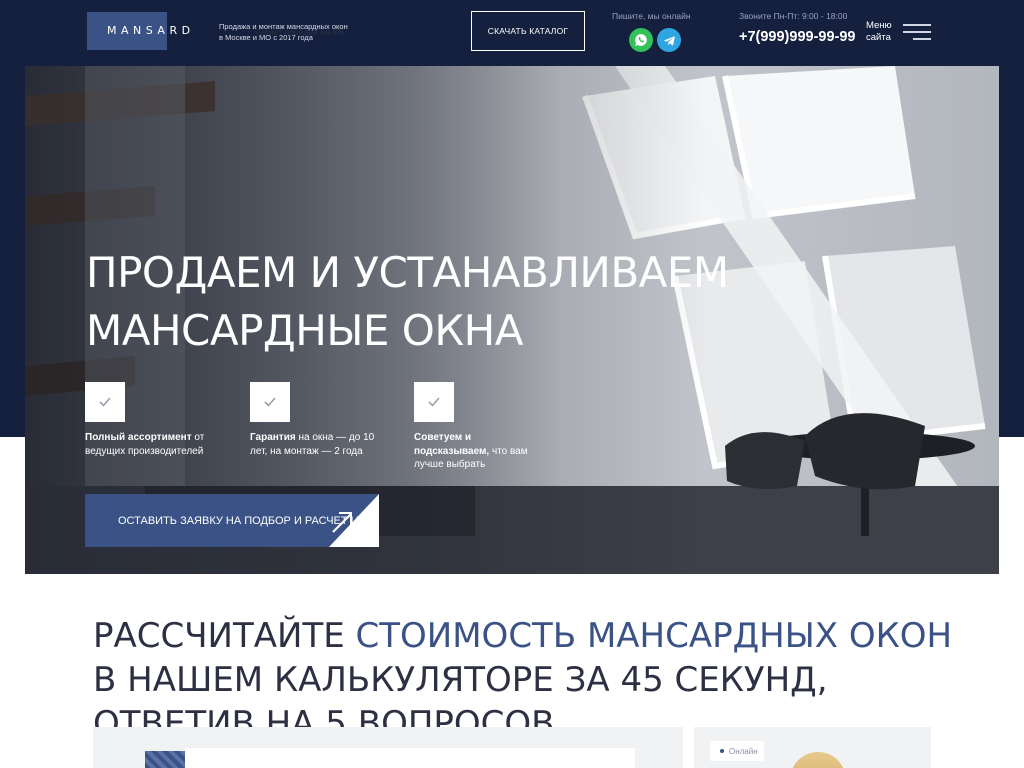  I want to click on online-dot-icon, so click(722, 751).